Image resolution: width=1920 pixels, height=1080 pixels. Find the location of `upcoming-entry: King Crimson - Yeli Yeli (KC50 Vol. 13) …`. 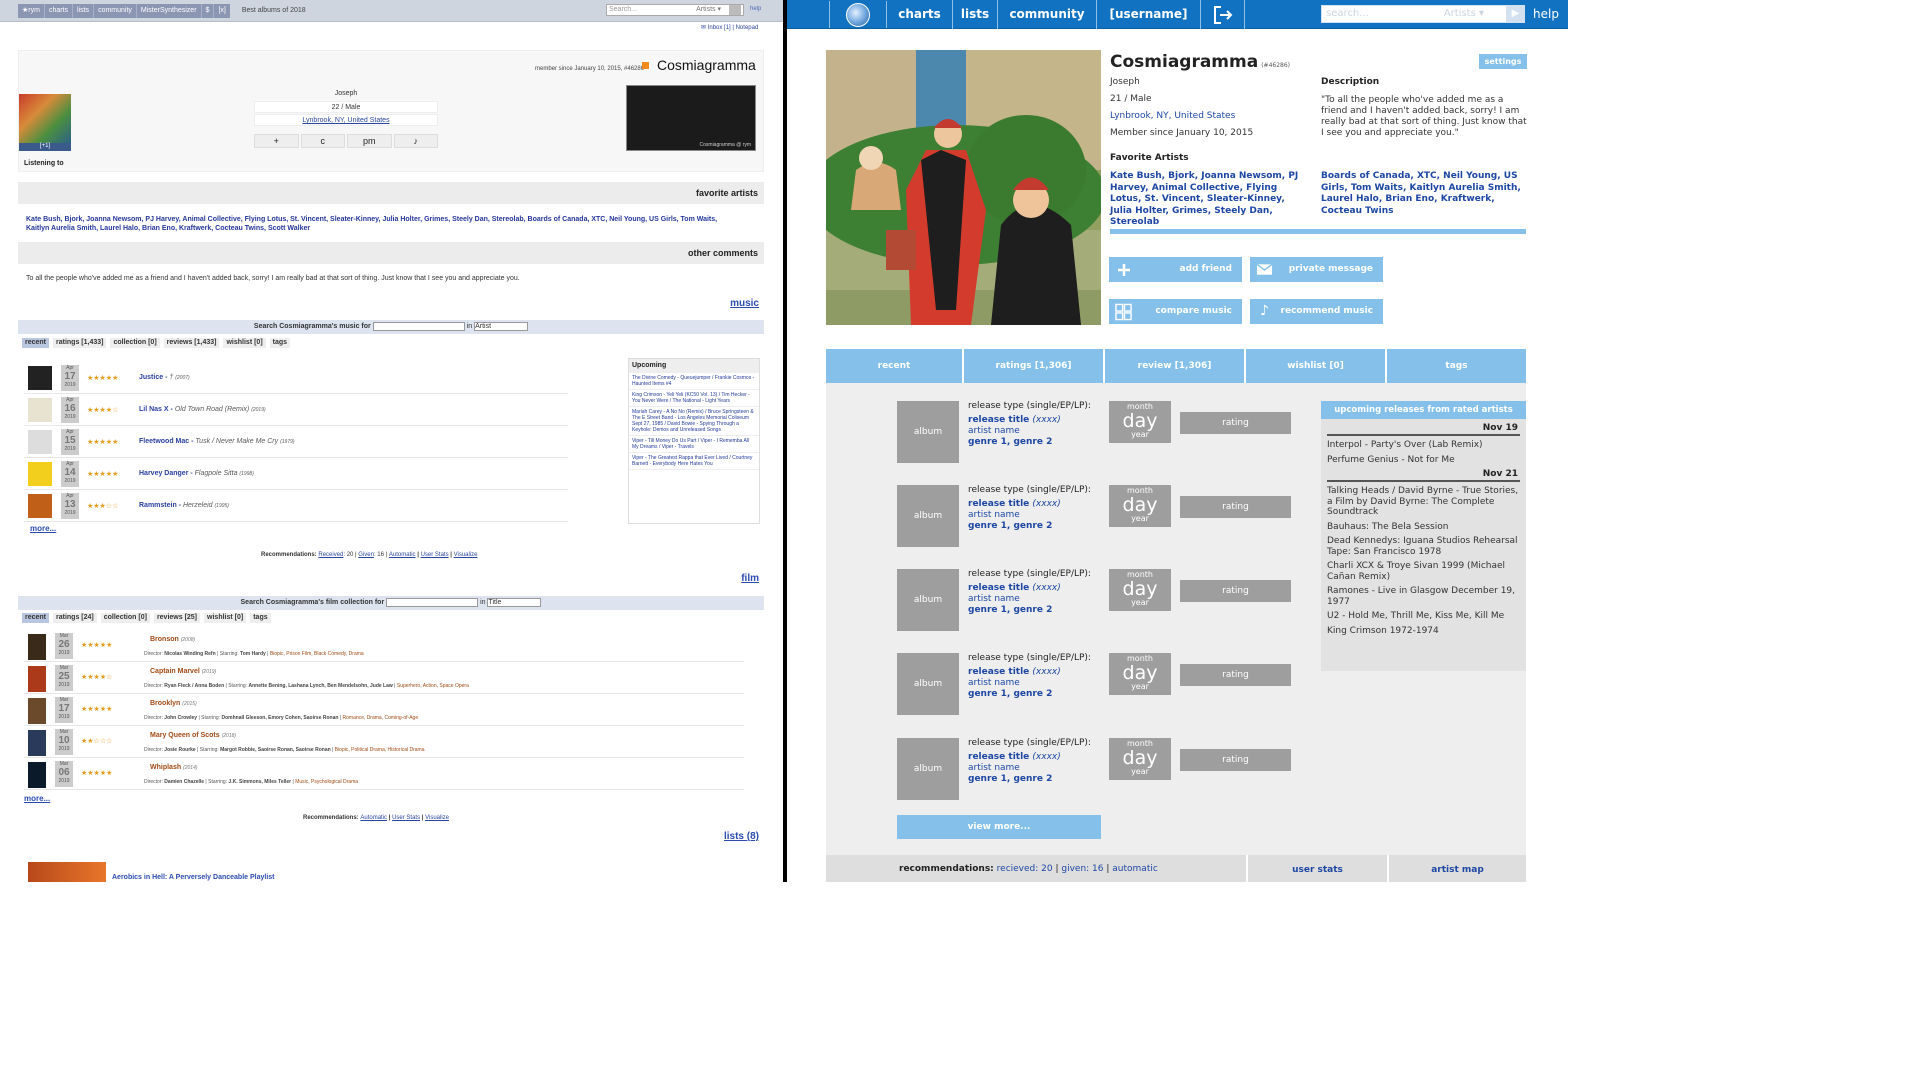

upcoming-entry: King Crimson - Yeli Yeli (KC50 Vol. 13) … is located at coordinates (694, 398).